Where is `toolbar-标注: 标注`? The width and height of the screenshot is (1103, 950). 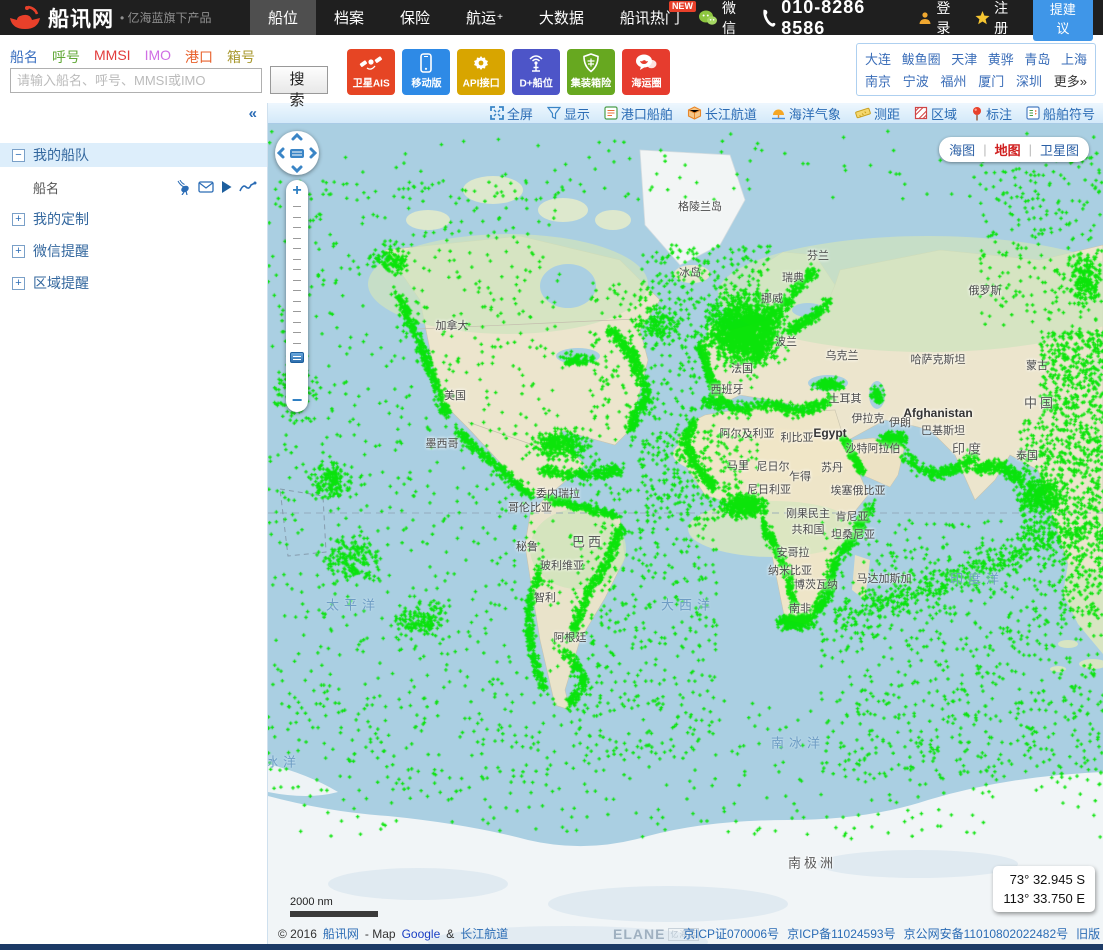
toolbar-标注: 标注 is located at coordinates (991, 113).